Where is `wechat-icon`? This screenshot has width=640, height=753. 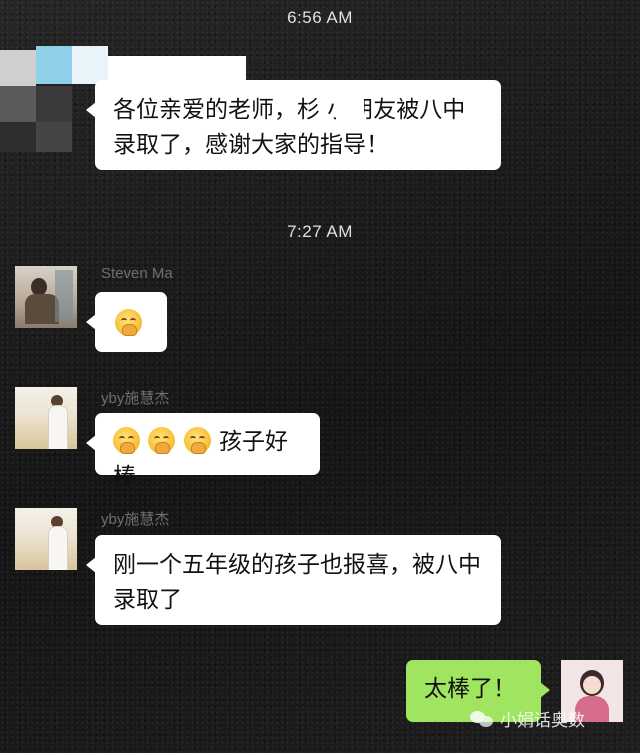 wechat-icon is located at coordinates (482, 719).